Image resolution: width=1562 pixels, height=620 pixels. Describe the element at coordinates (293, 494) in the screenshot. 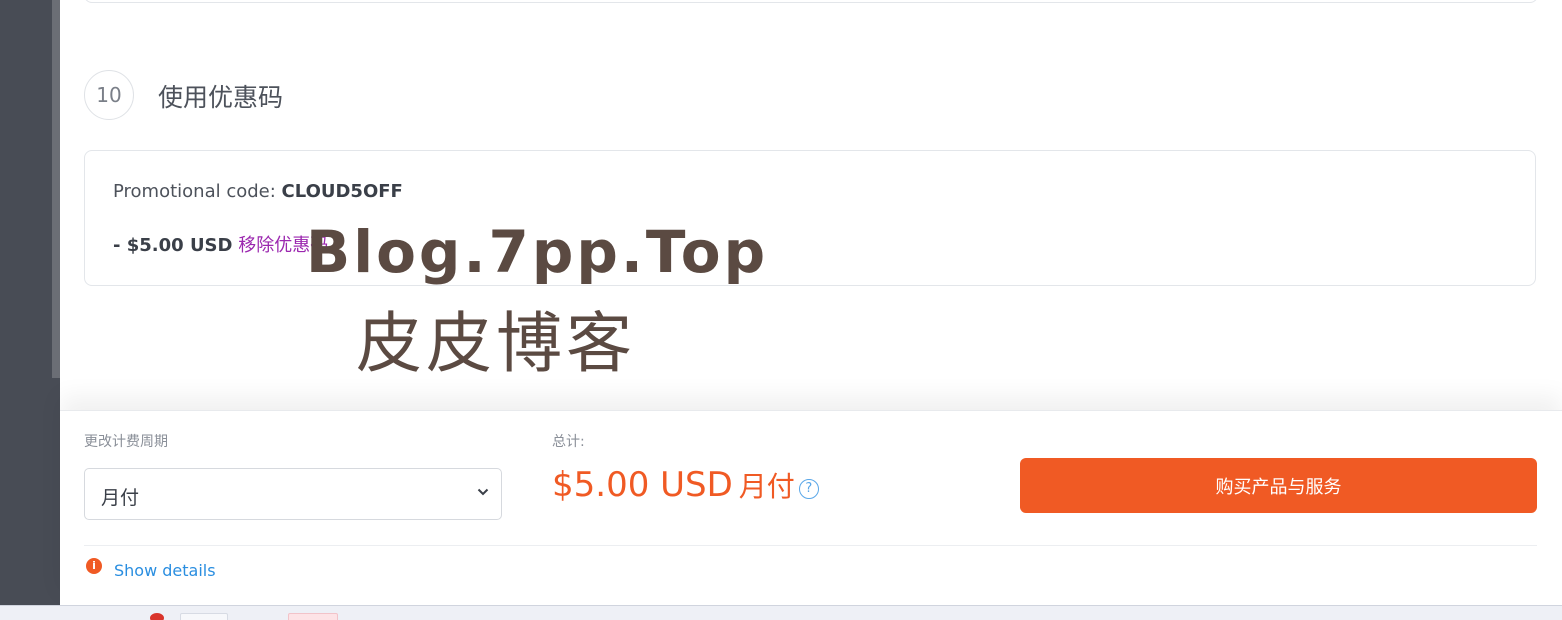

I see `billing-cycle-select: 月付` at that location.